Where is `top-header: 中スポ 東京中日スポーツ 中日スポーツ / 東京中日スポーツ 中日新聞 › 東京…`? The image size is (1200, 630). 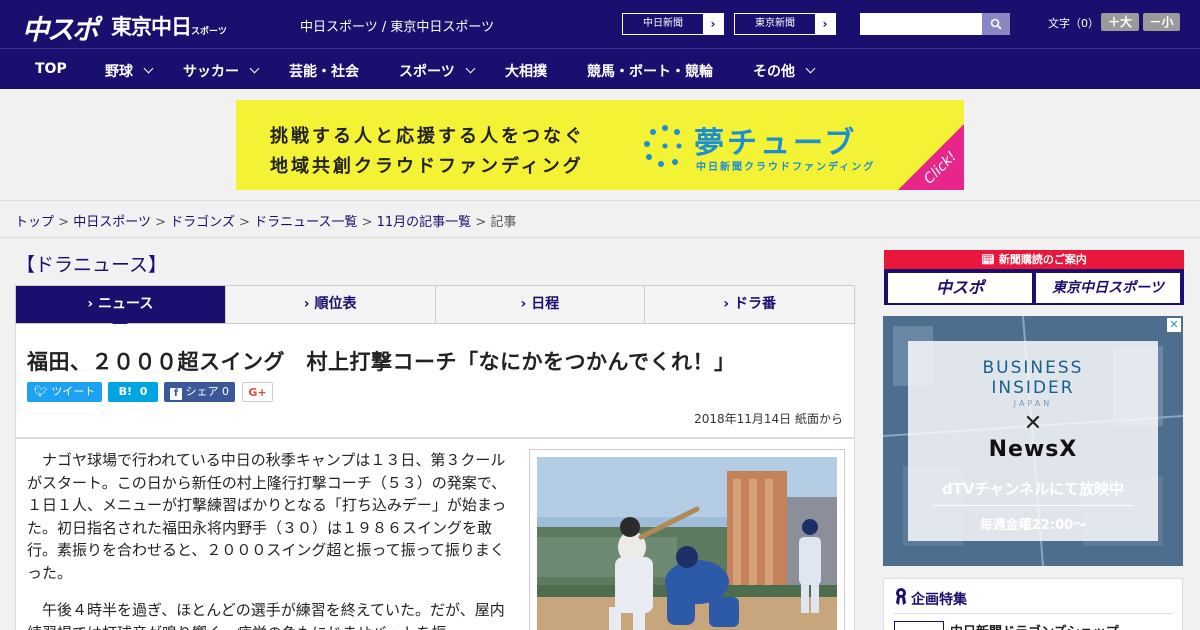 top-header: 中スポ 東京中日スポーツ 中日スポーツ / 東京中日スポーツ 中日新聞 › 東京… is located at coordinates (600, 24).